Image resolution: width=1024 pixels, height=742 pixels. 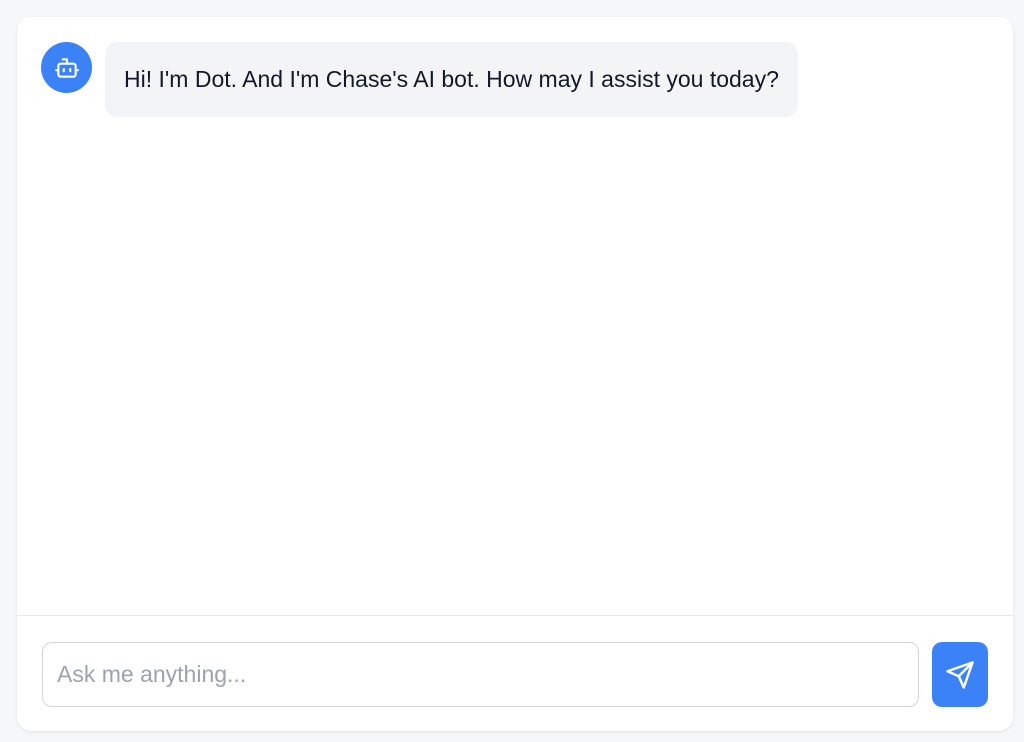 I want to click on robot-icon, so click(x=66, y=67).